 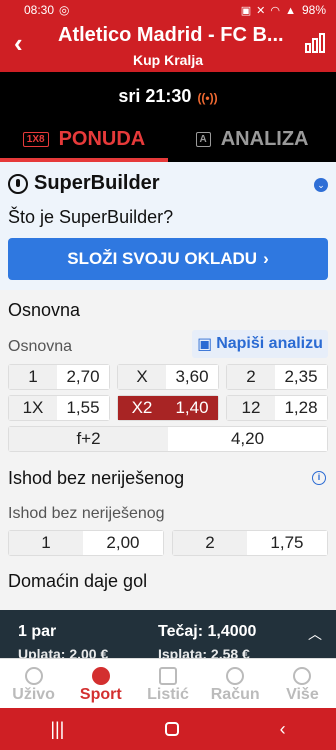 I want to click on nav-item-uzivo: Uživo, so click(x=33, y=683).